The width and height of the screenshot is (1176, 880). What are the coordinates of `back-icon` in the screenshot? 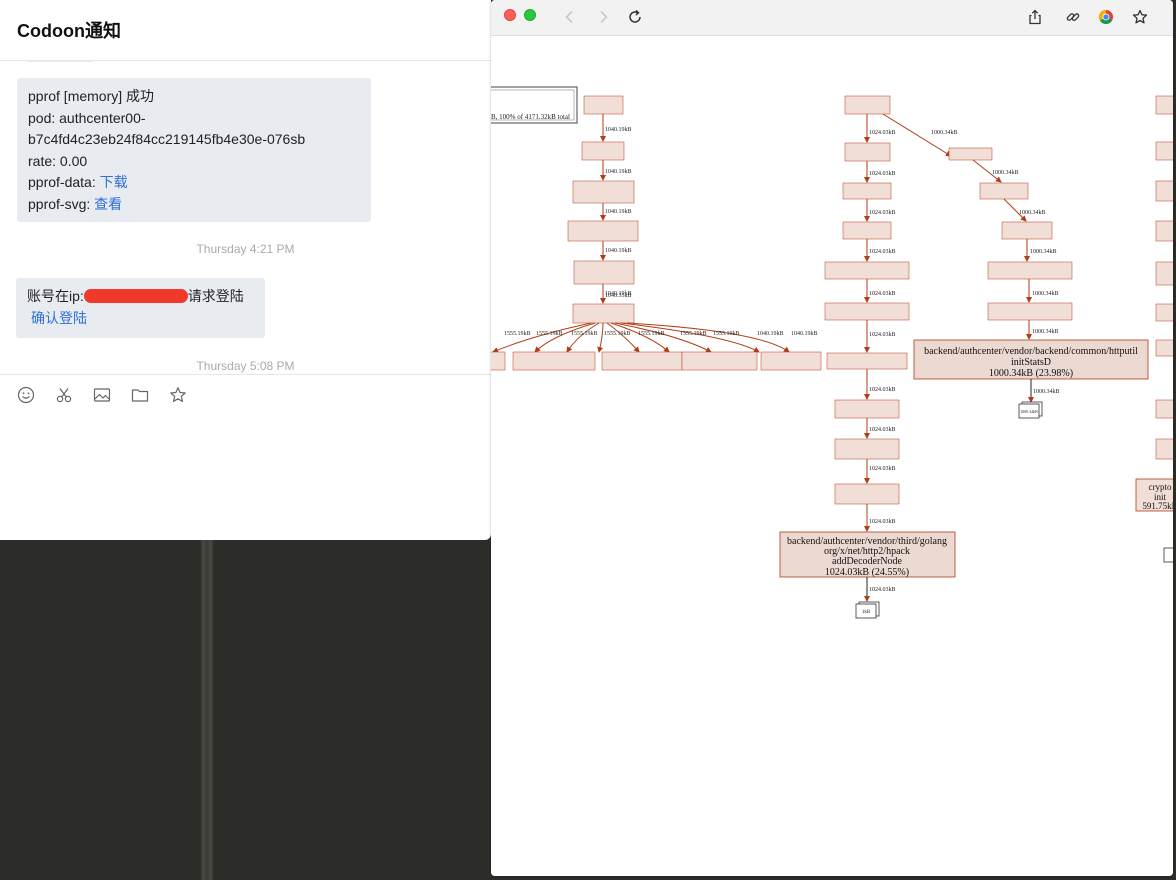 It's located at (570, 17).